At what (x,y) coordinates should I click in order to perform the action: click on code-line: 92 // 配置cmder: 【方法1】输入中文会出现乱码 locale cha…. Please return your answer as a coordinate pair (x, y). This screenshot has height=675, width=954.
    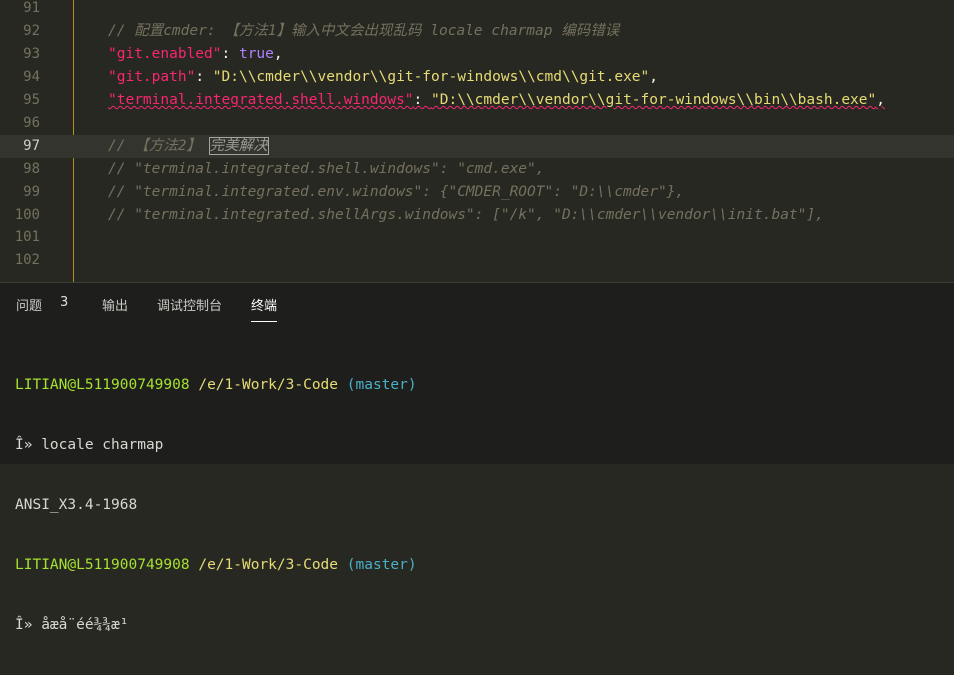
    Looking at the image, I should click on (477, 31).